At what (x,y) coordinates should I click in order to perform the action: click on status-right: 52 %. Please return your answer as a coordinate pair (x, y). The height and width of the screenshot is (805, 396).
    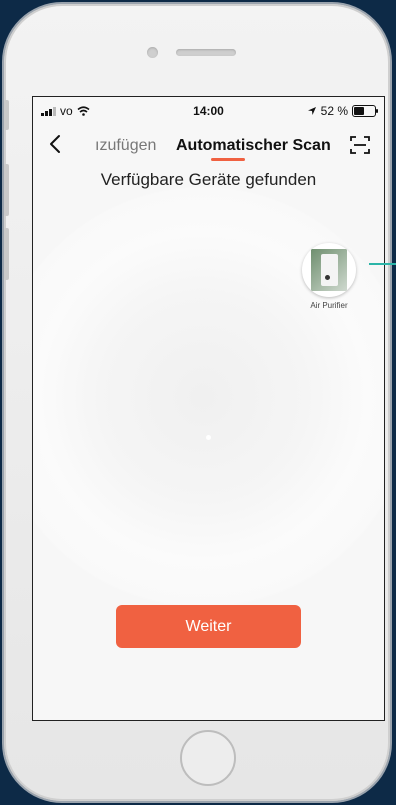
    Looking at the image, I should click on (342, 111).